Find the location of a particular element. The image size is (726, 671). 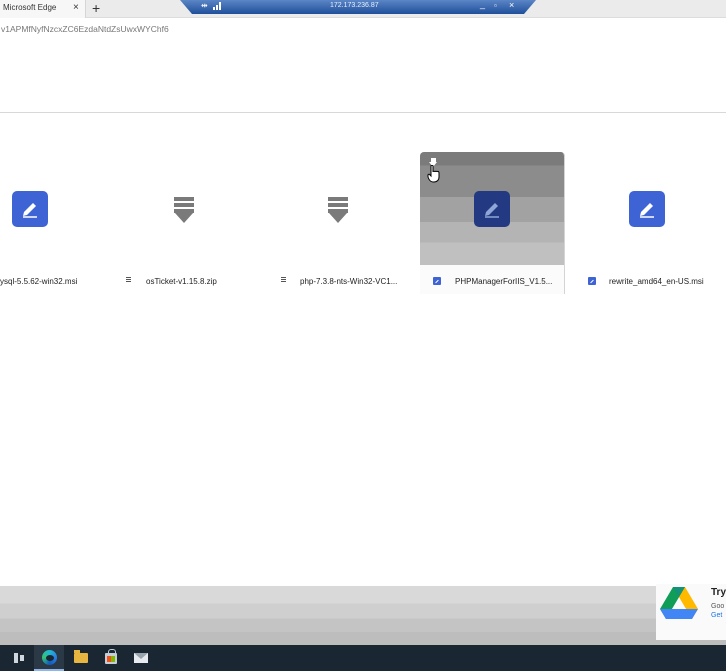

file-name: ysql-5.5.62-win32.msi is located at coordinates (38, 281).